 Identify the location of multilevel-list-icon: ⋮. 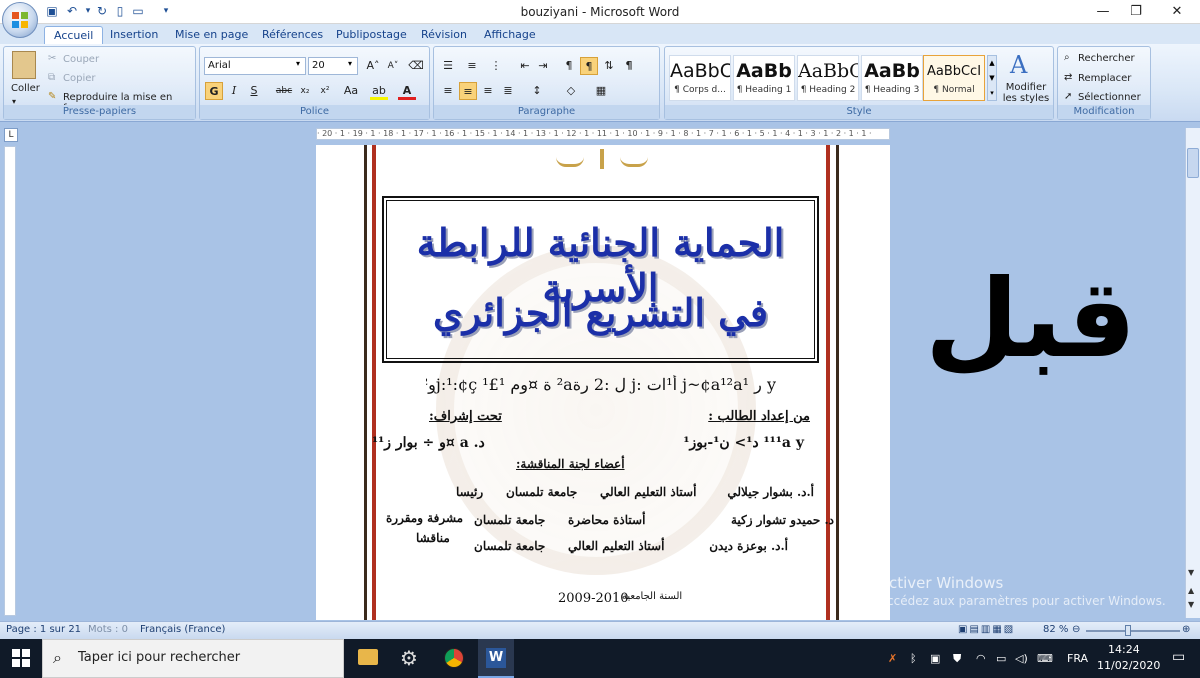
(496, 66).